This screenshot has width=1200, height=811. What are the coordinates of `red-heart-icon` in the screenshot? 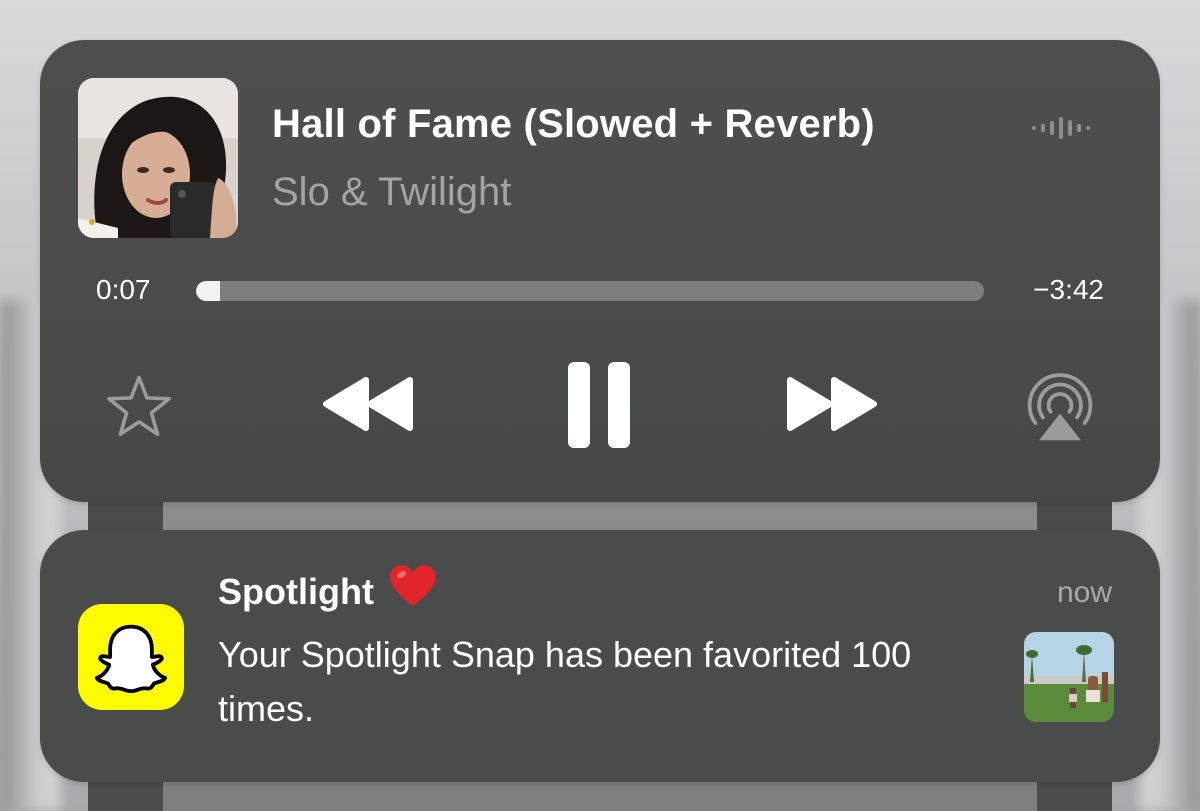 It's located at (413, 590).